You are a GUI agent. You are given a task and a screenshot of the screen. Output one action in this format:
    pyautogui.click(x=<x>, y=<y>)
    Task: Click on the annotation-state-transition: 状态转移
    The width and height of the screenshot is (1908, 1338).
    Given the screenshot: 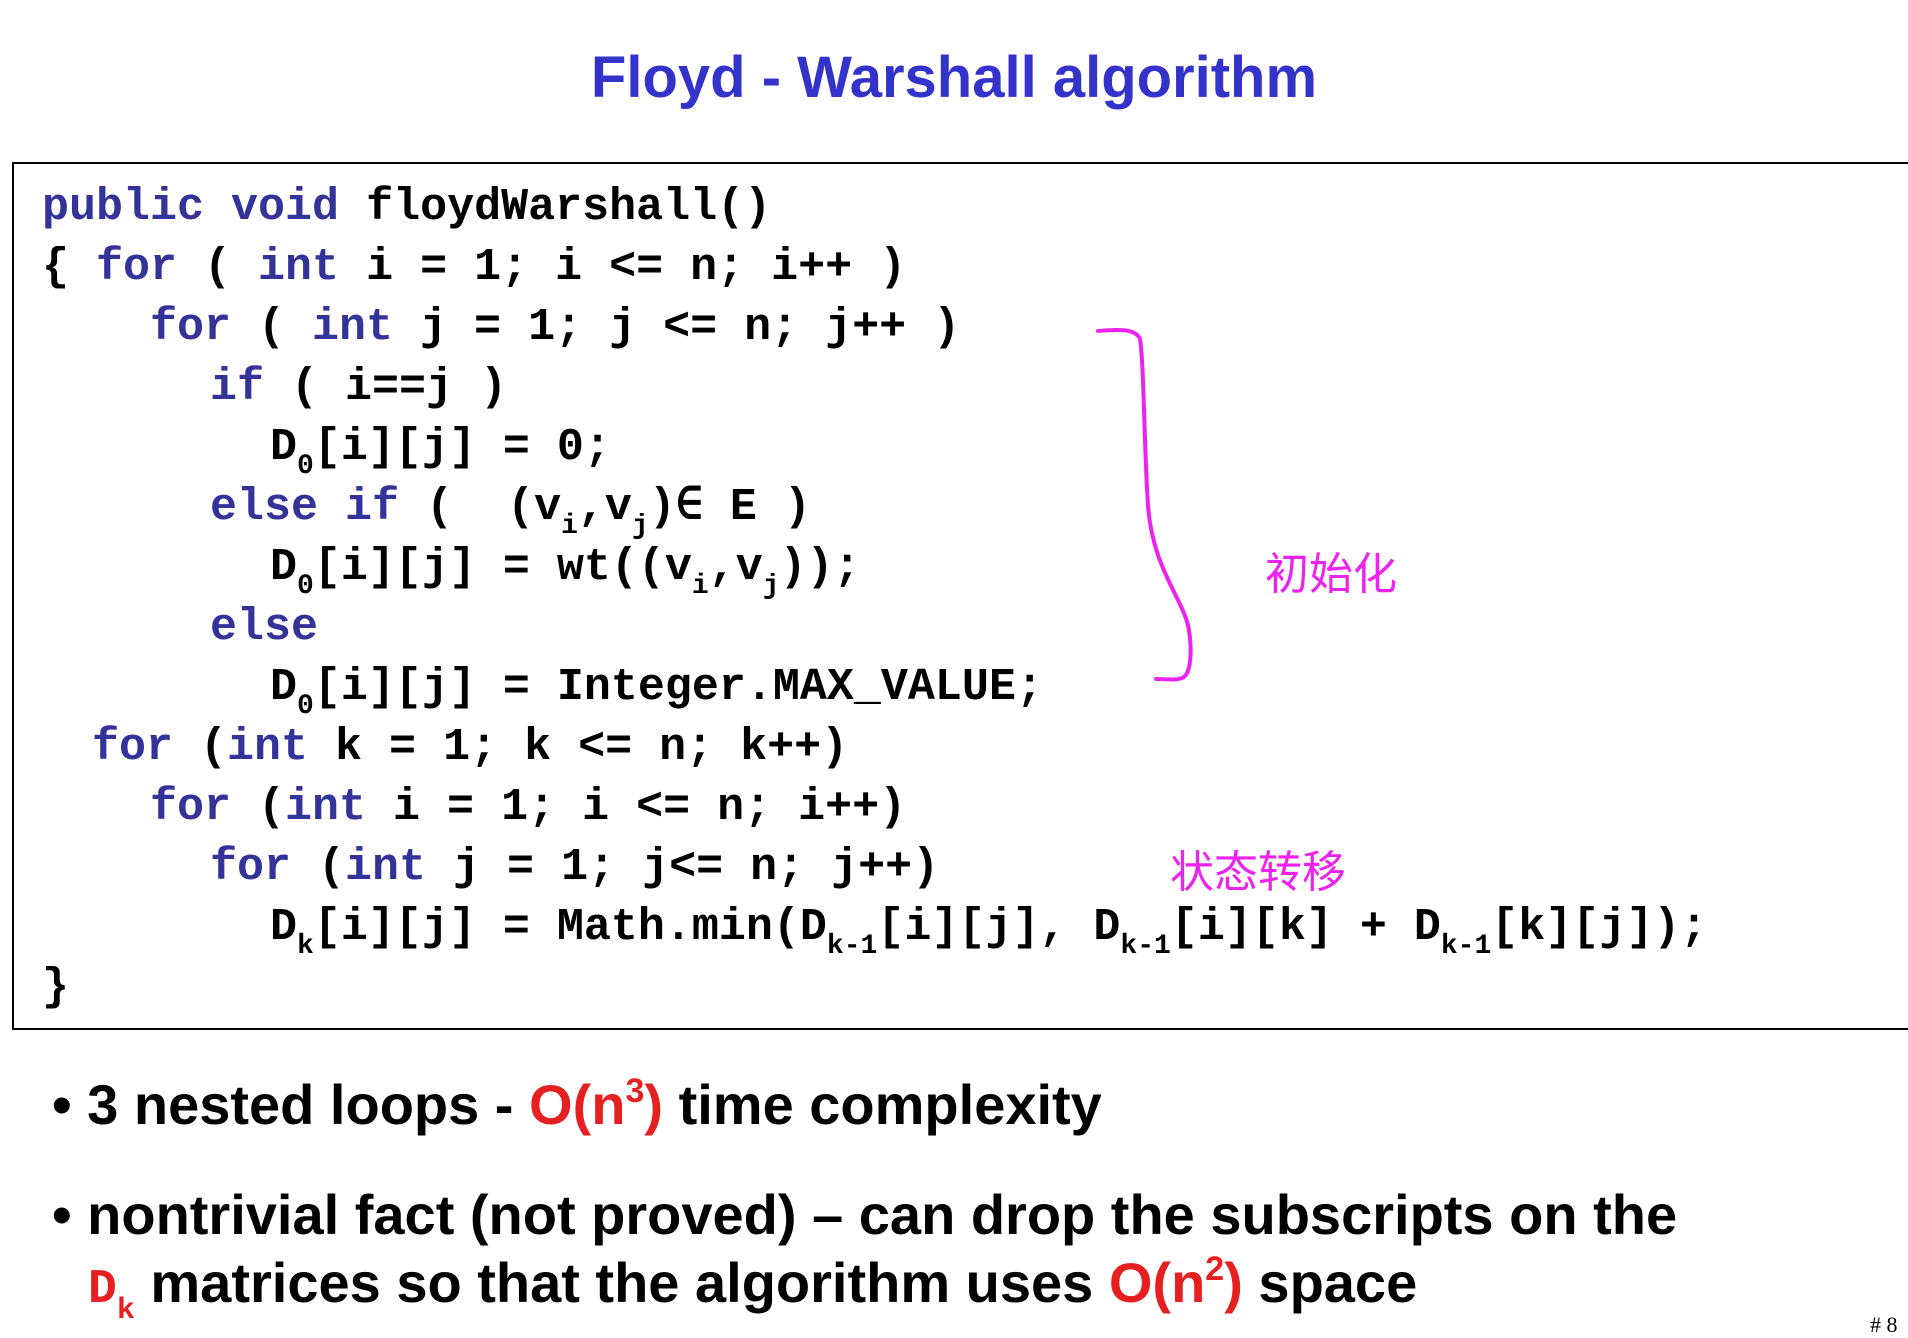 What is the action you would take?
    pyautogui.click(x=1258, y=872)
    